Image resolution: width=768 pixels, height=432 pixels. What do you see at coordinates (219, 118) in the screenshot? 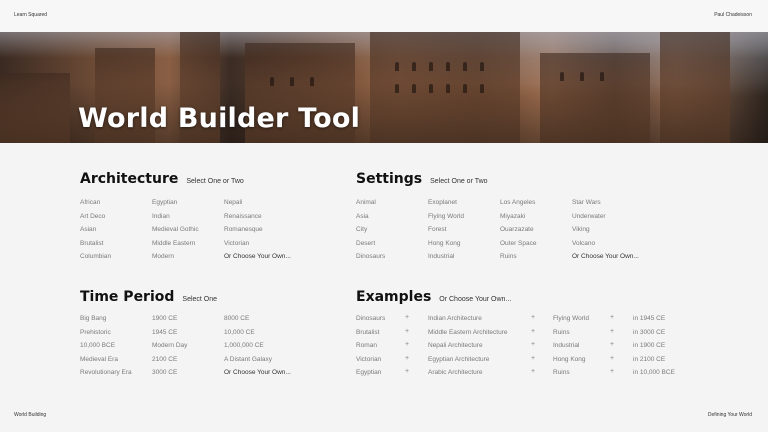
I see `page-title: World Builder Tool` at bounding box center [219, 118].